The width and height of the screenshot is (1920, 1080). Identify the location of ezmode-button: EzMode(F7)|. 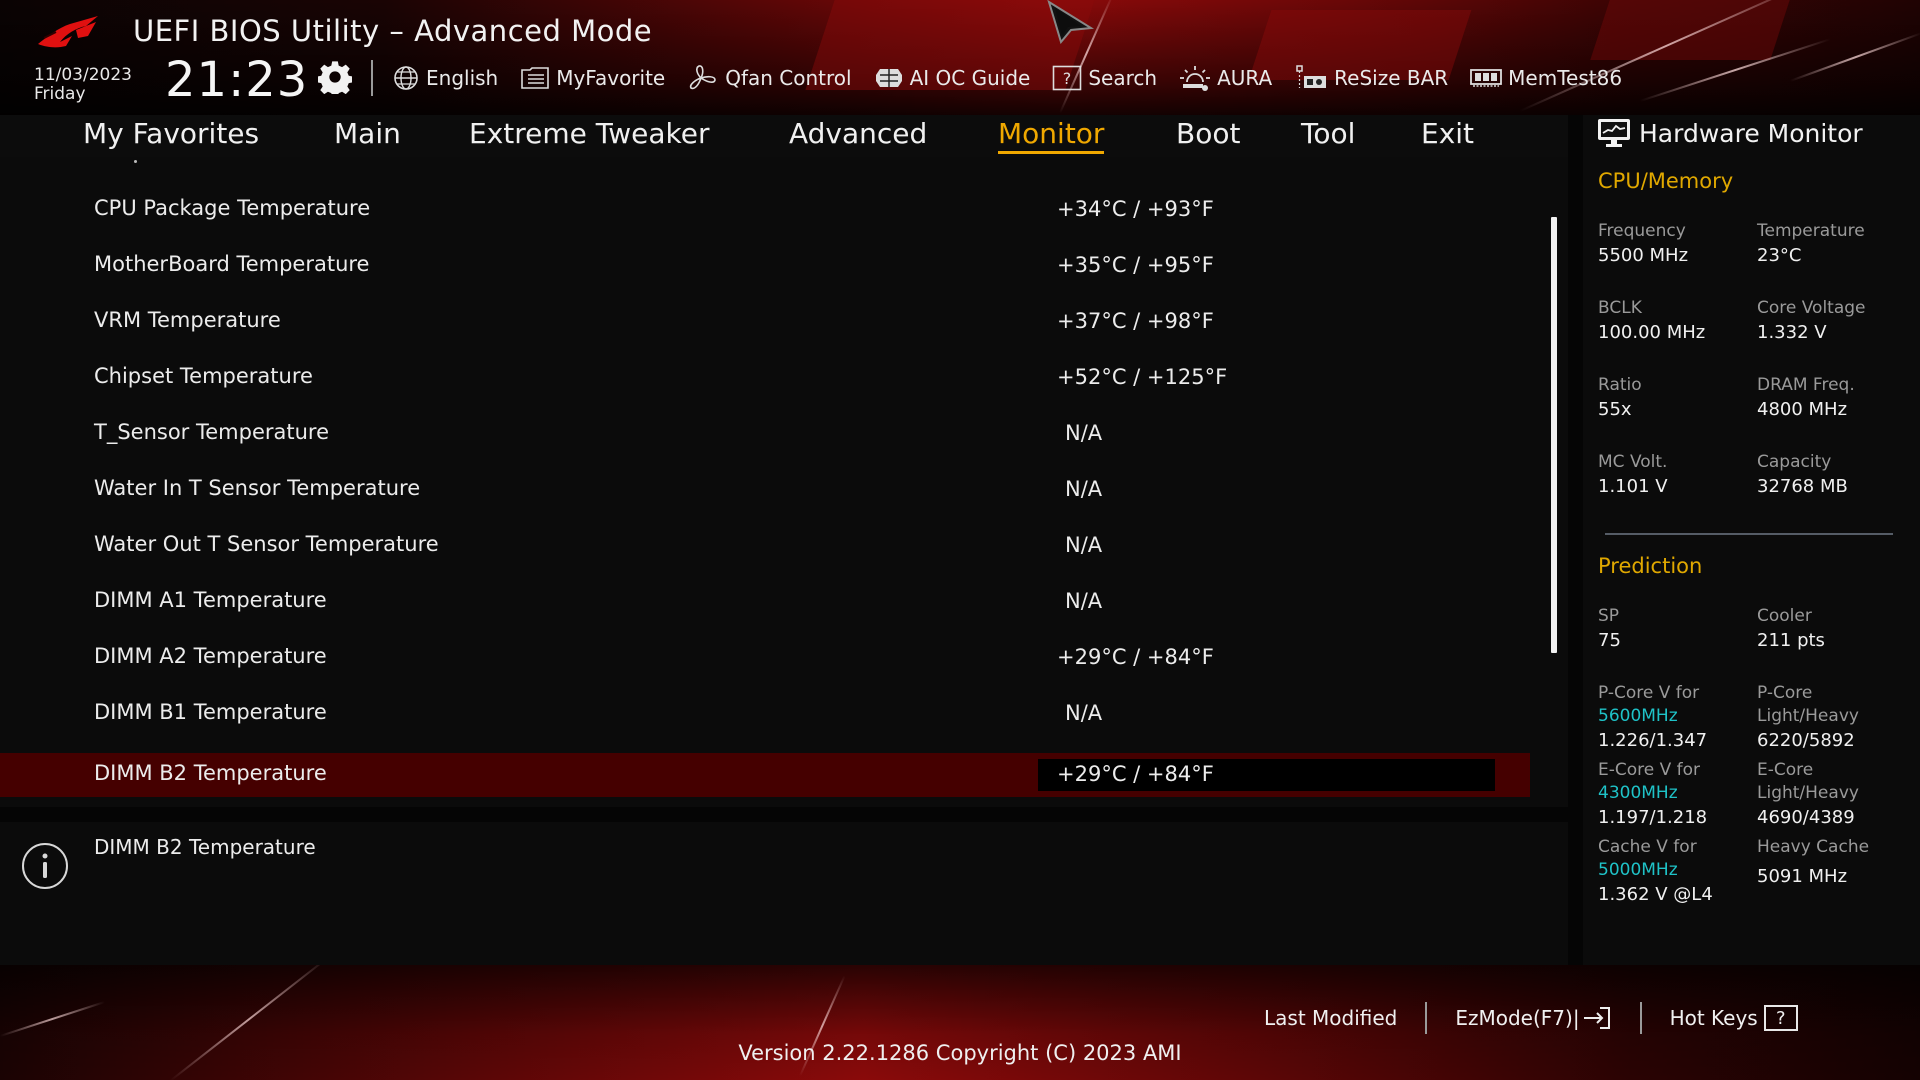
(1533, 1018).